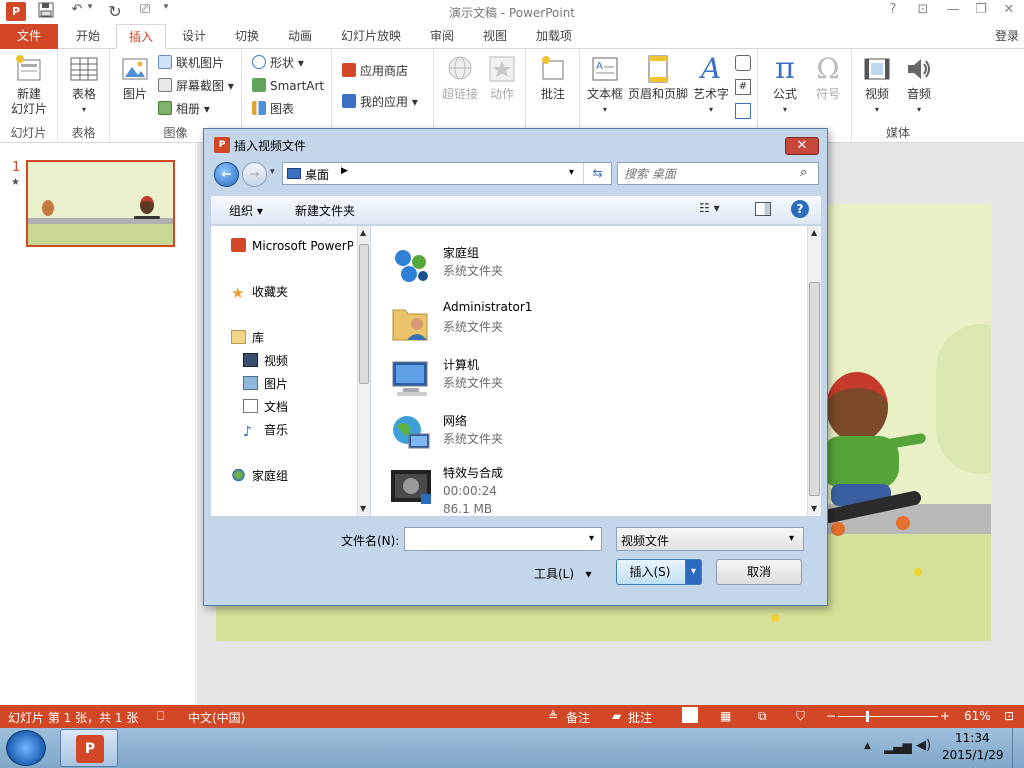 The image size is (1024, 768). What do you see at coordinates (495, 36) in the screenshot?
I see `tab-view: 视图` at bounding box center [495, 36].